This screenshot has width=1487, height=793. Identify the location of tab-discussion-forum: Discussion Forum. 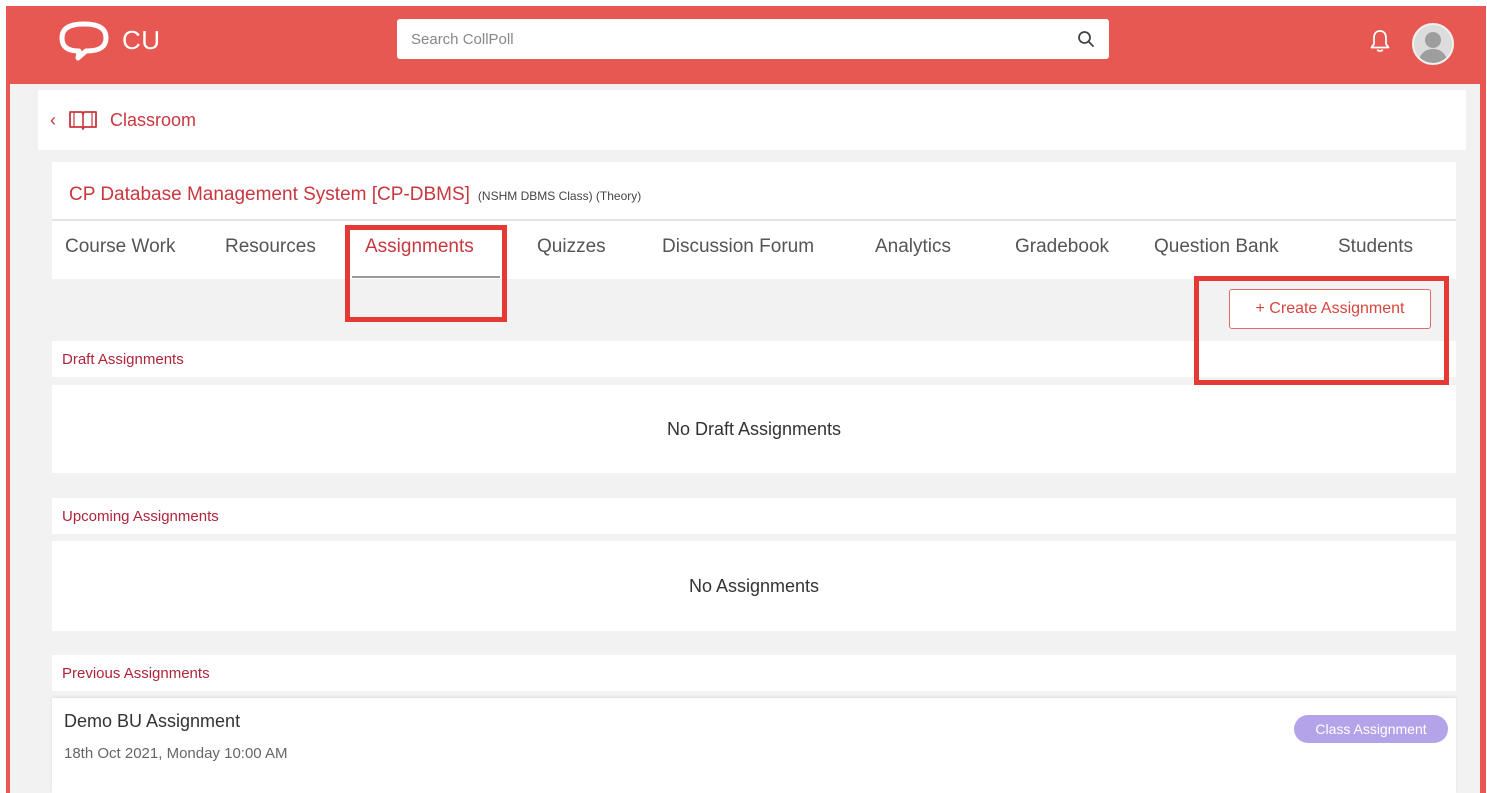
(738, 247).